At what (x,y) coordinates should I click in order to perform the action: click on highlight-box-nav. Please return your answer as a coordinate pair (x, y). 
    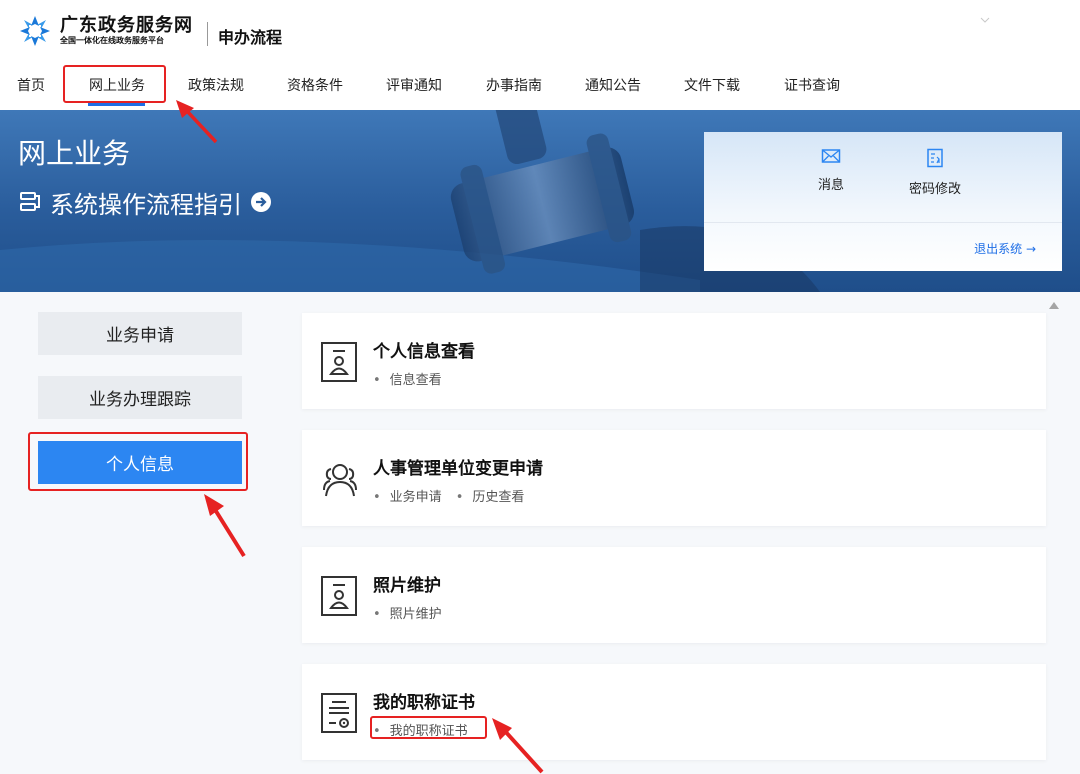
    Looking at the image, I should click on (114, 84).